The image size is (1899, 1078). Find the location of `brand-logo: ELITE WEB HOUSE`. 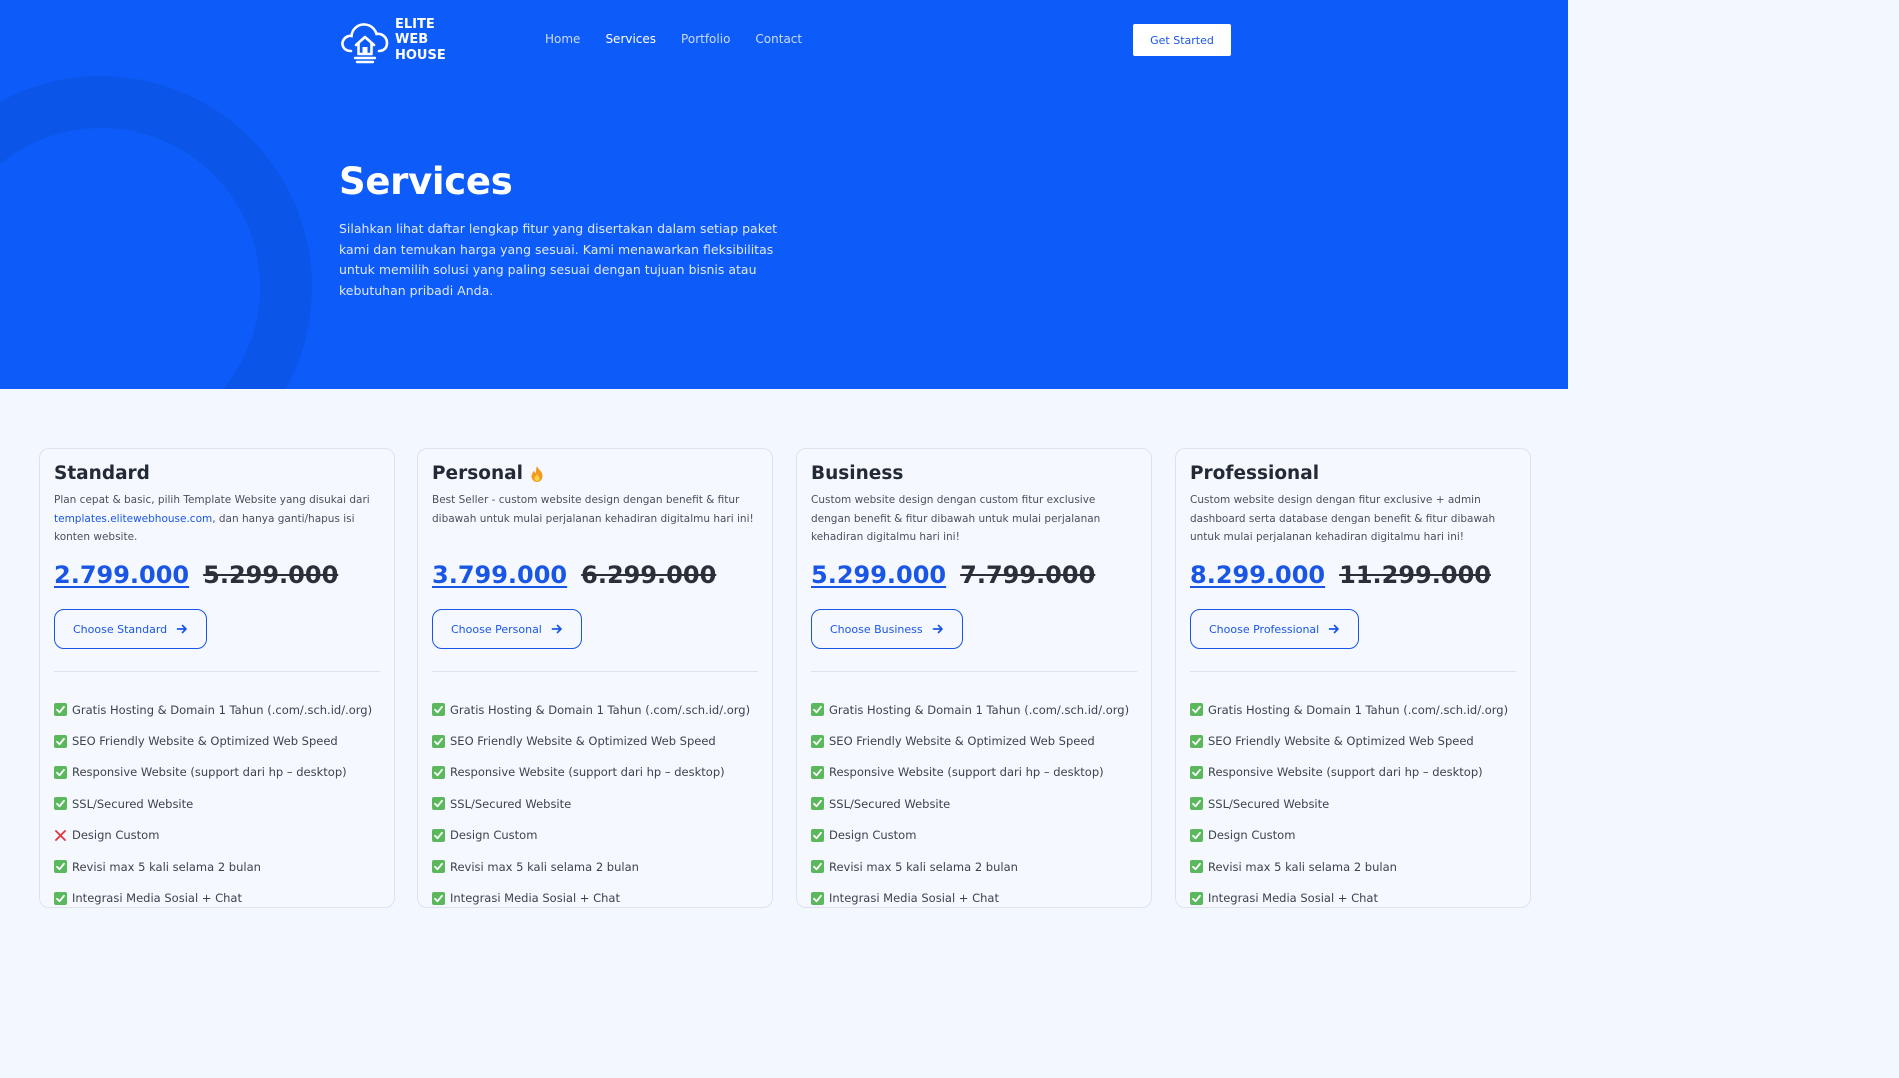

brand-logo: ELITE WEB HOUSE is located at coordinates (392, 40).